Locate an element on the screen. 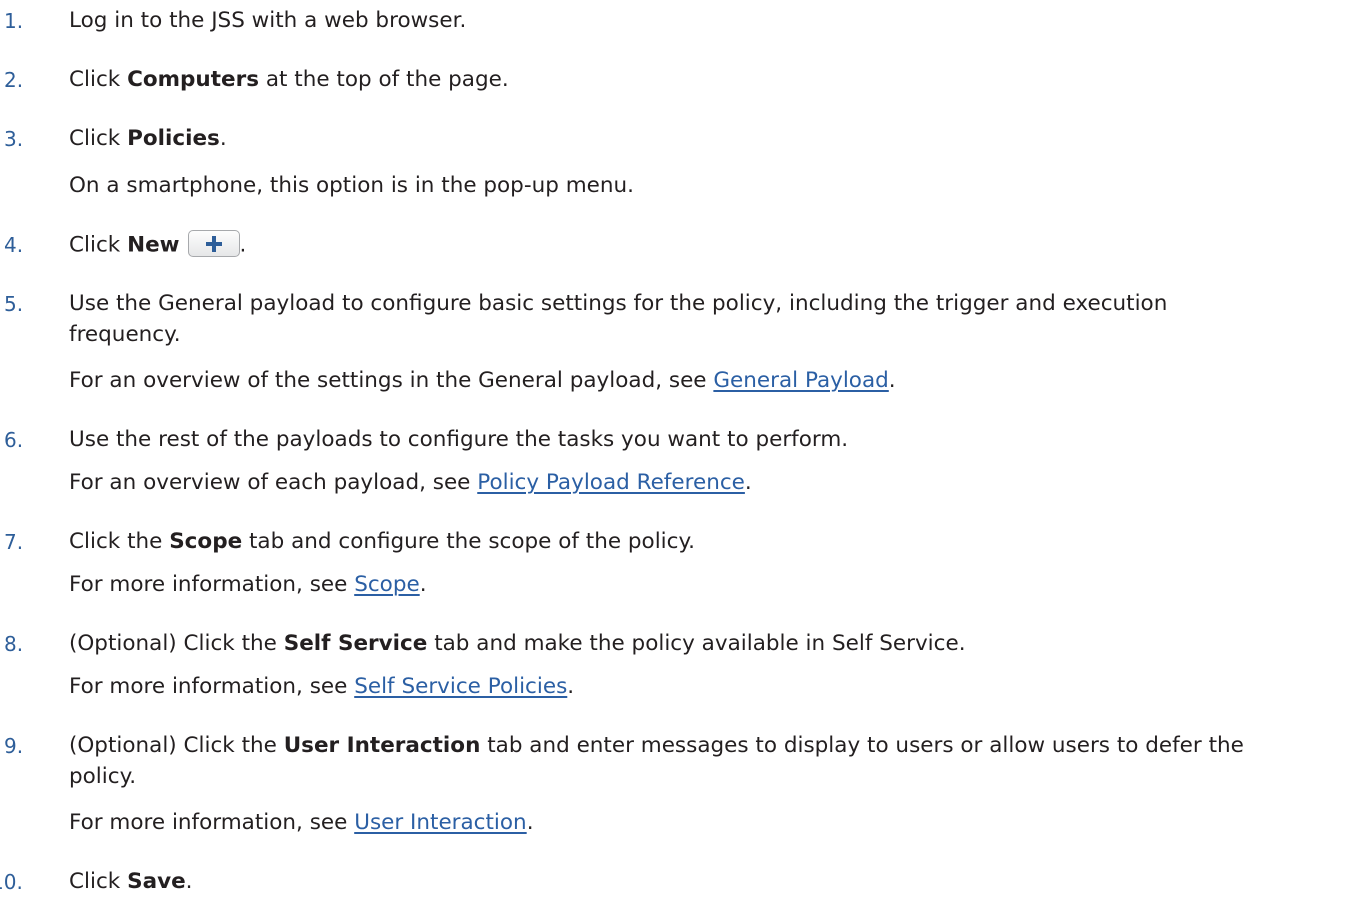 The image size is (1372, 898). ui-term: Save is located at coordinates (156, 881).